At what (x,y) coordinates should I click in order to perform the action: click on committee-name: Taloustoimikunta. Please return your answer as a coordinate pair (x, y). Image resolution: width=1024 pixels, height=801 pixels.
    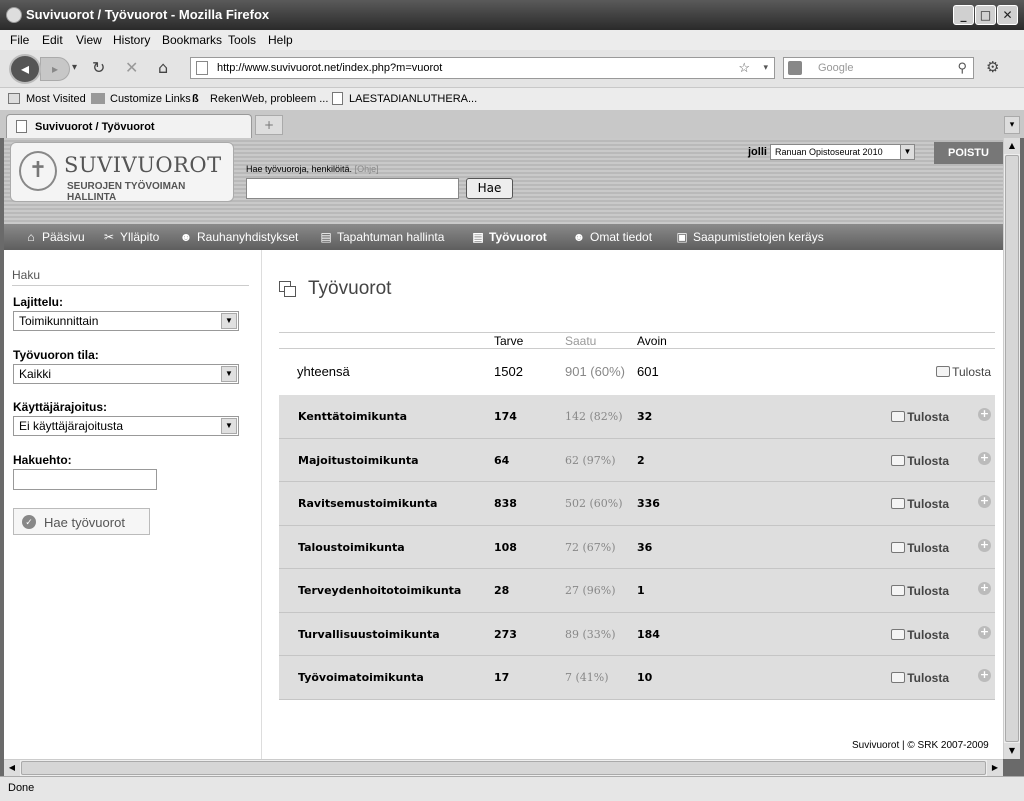
    Looking at the image, I should click on (351, 547).